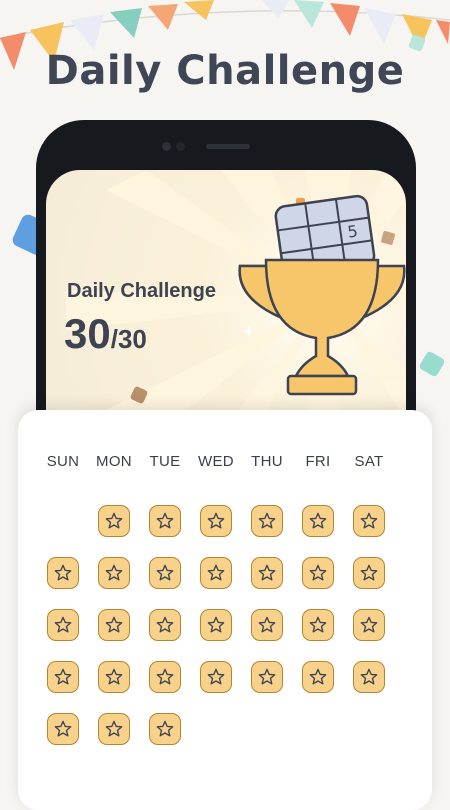  Describe the element at coordinates (216, 461) in the screenshot. I see `weekday-label: WED` at that location.